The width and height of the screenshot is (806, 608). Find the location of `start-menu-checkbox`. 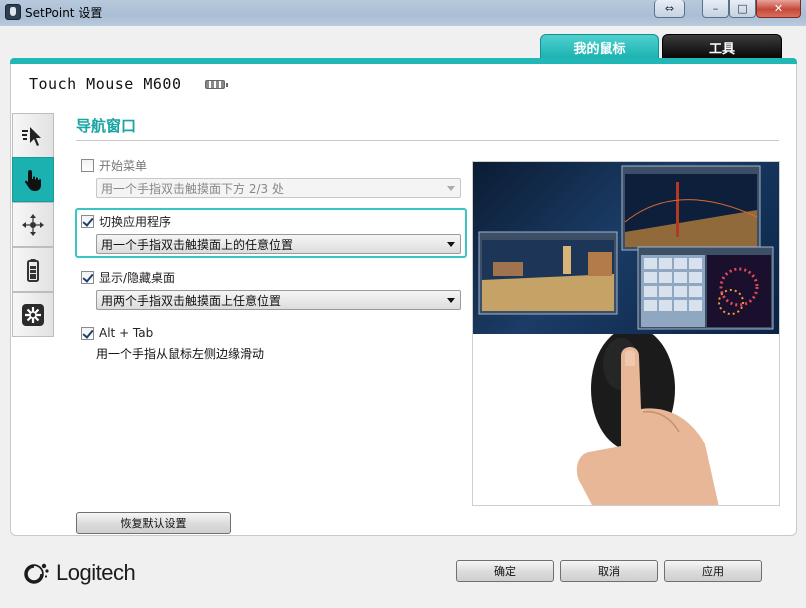

start-menu-checkbox is located at coordinates (87, 165).